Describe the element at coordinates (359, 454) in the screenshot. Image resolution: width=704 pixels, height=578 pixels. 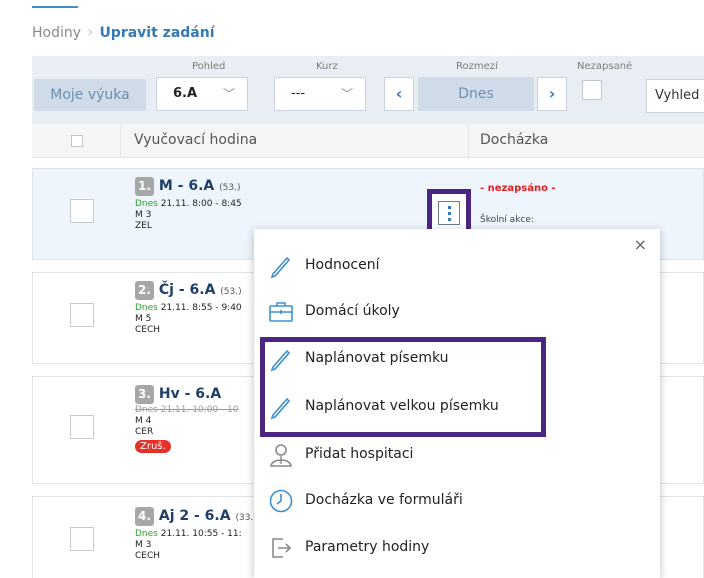
I see `menu-item-label: Přidat hospitaci` at that location.